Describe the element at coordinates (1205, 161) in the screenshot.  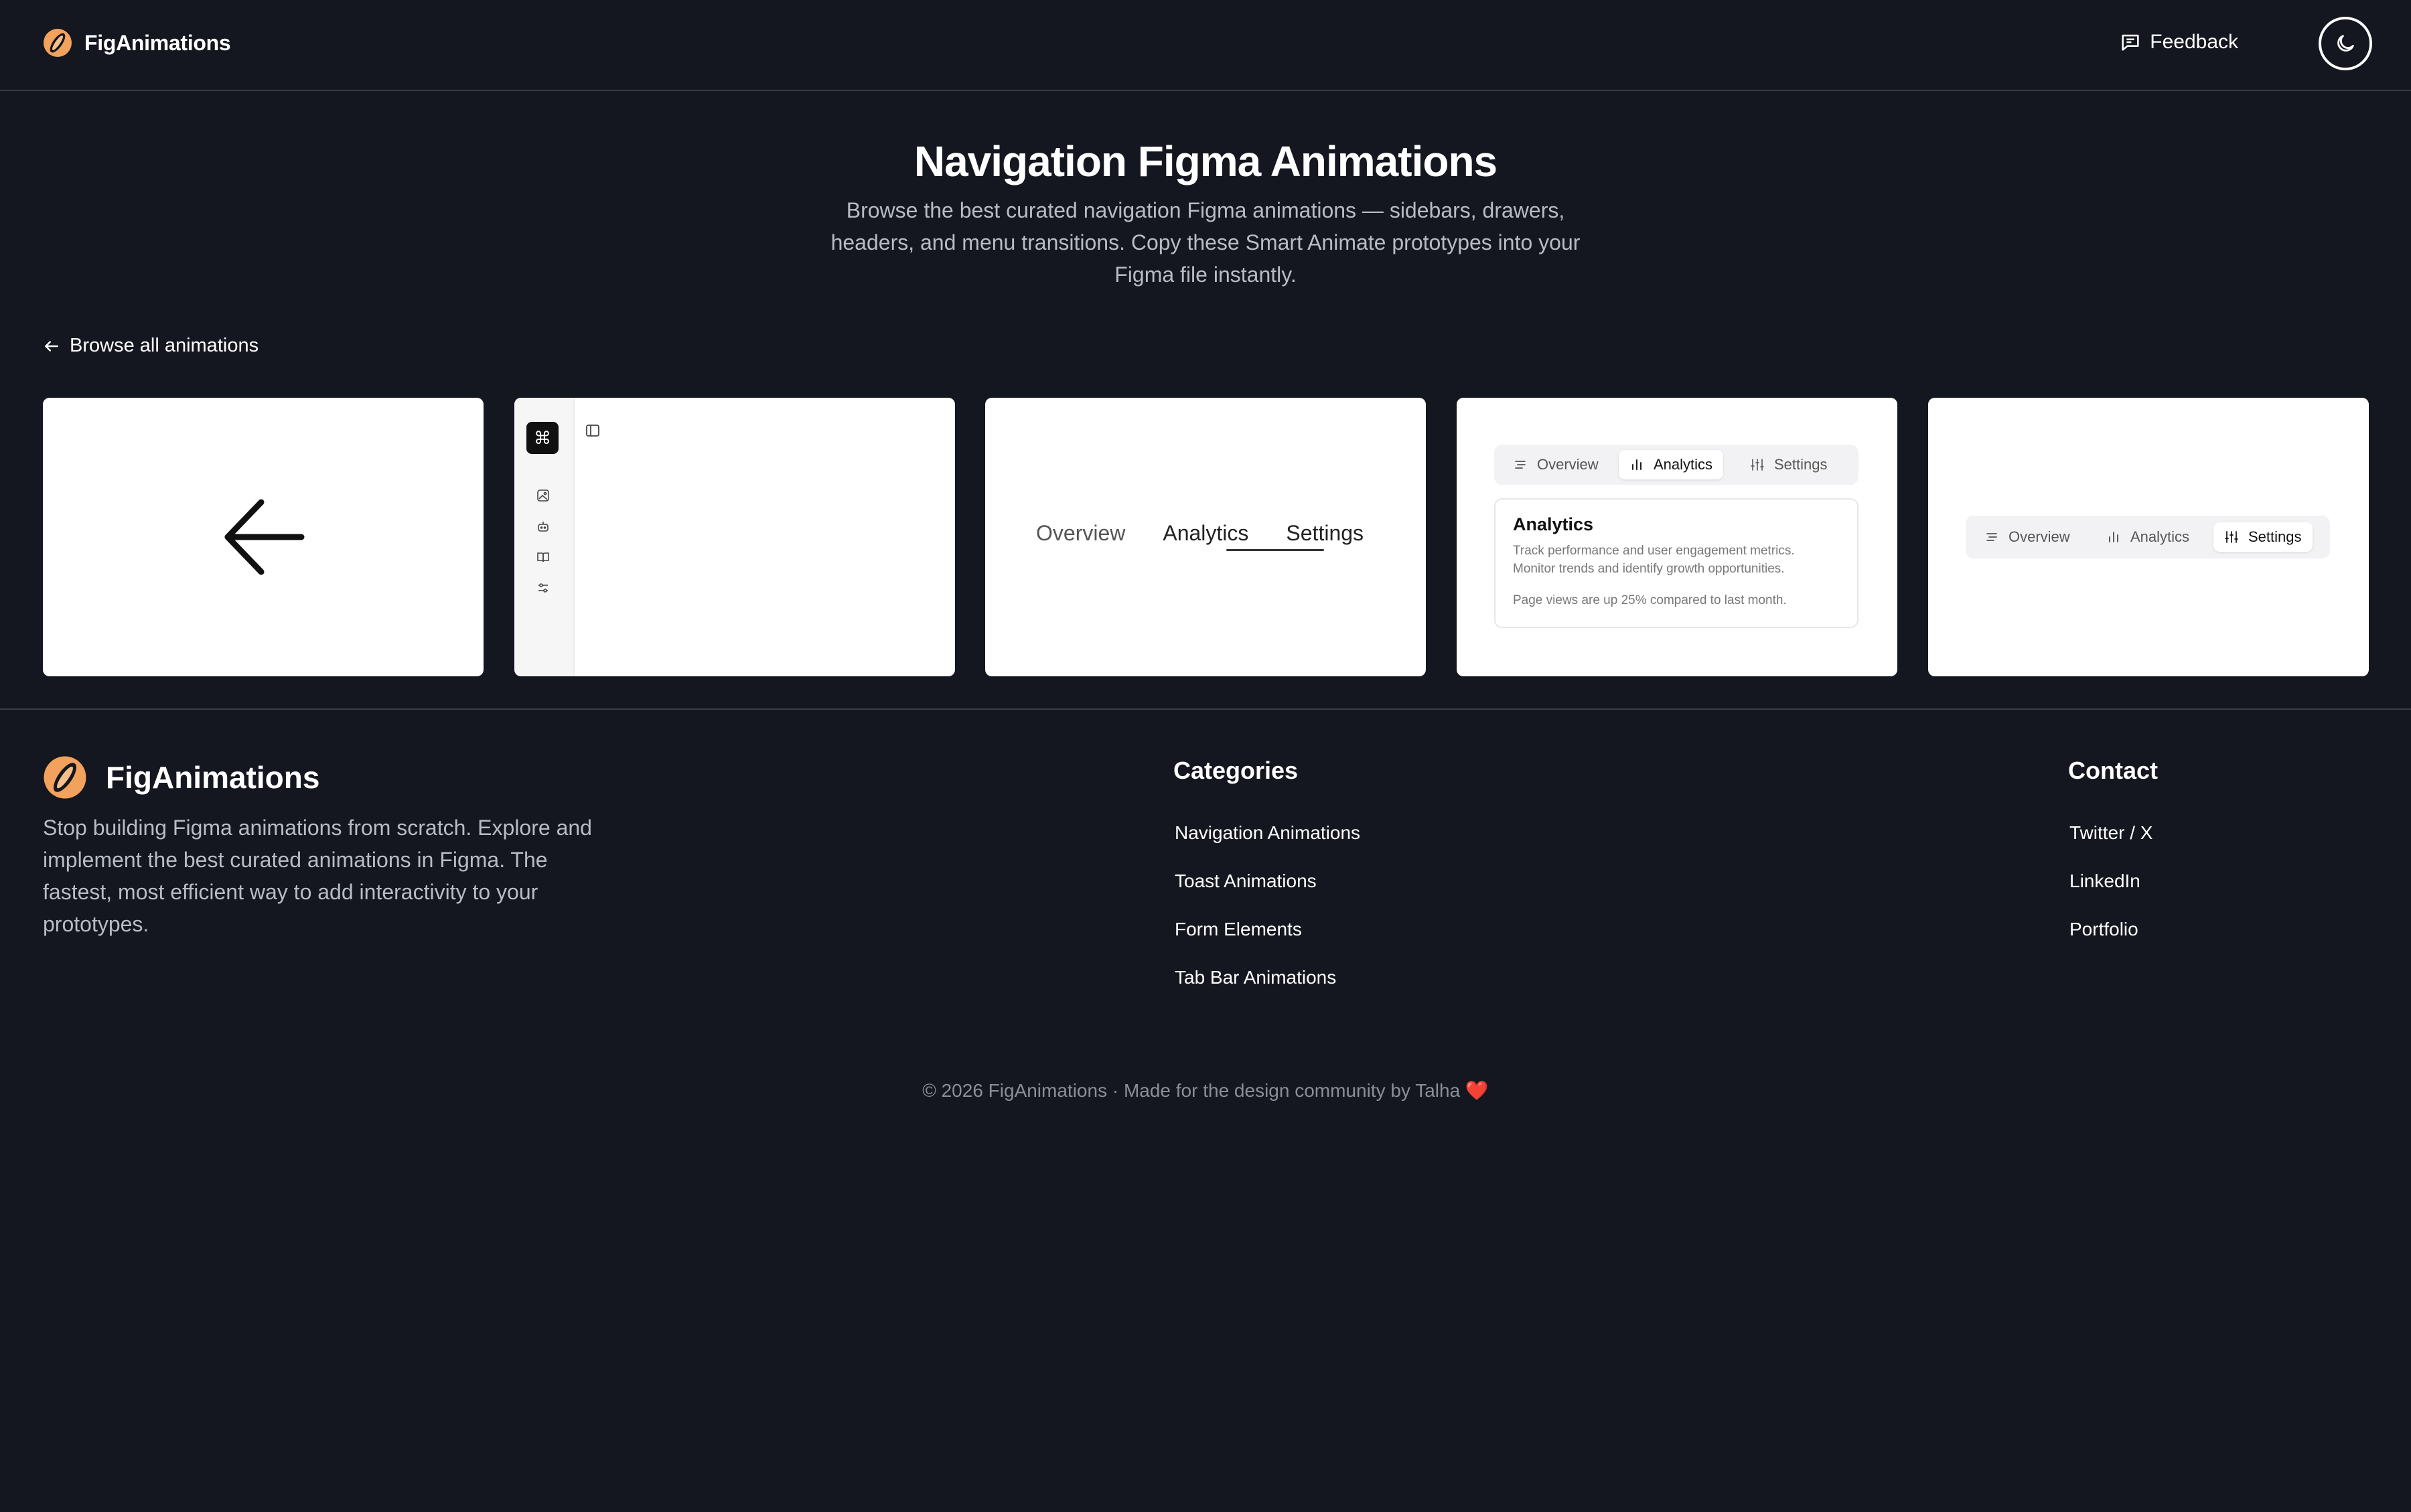
I see `page-title: Navigation Figma Animations` at that location.